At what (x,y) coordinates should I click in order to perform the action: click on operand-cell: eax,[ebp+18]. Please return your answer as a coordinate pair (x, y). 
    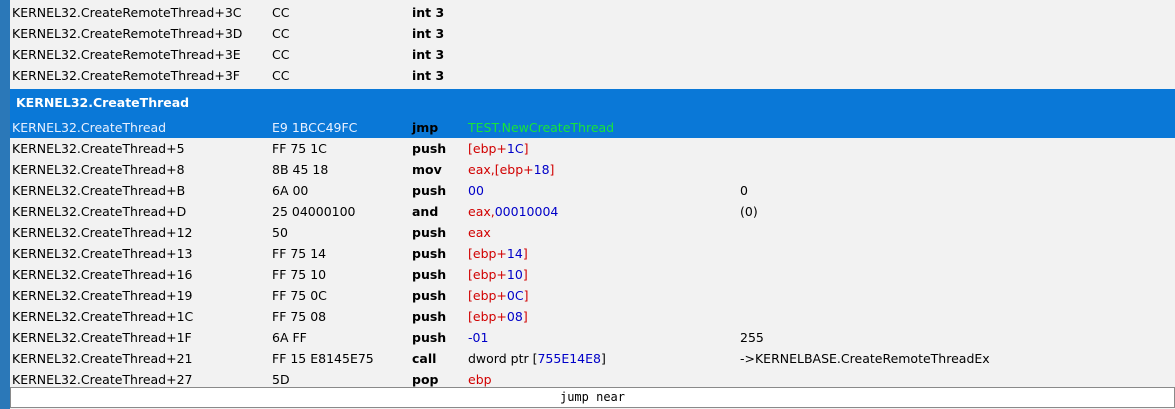
    Looking at the image, I should click on (511, 169).